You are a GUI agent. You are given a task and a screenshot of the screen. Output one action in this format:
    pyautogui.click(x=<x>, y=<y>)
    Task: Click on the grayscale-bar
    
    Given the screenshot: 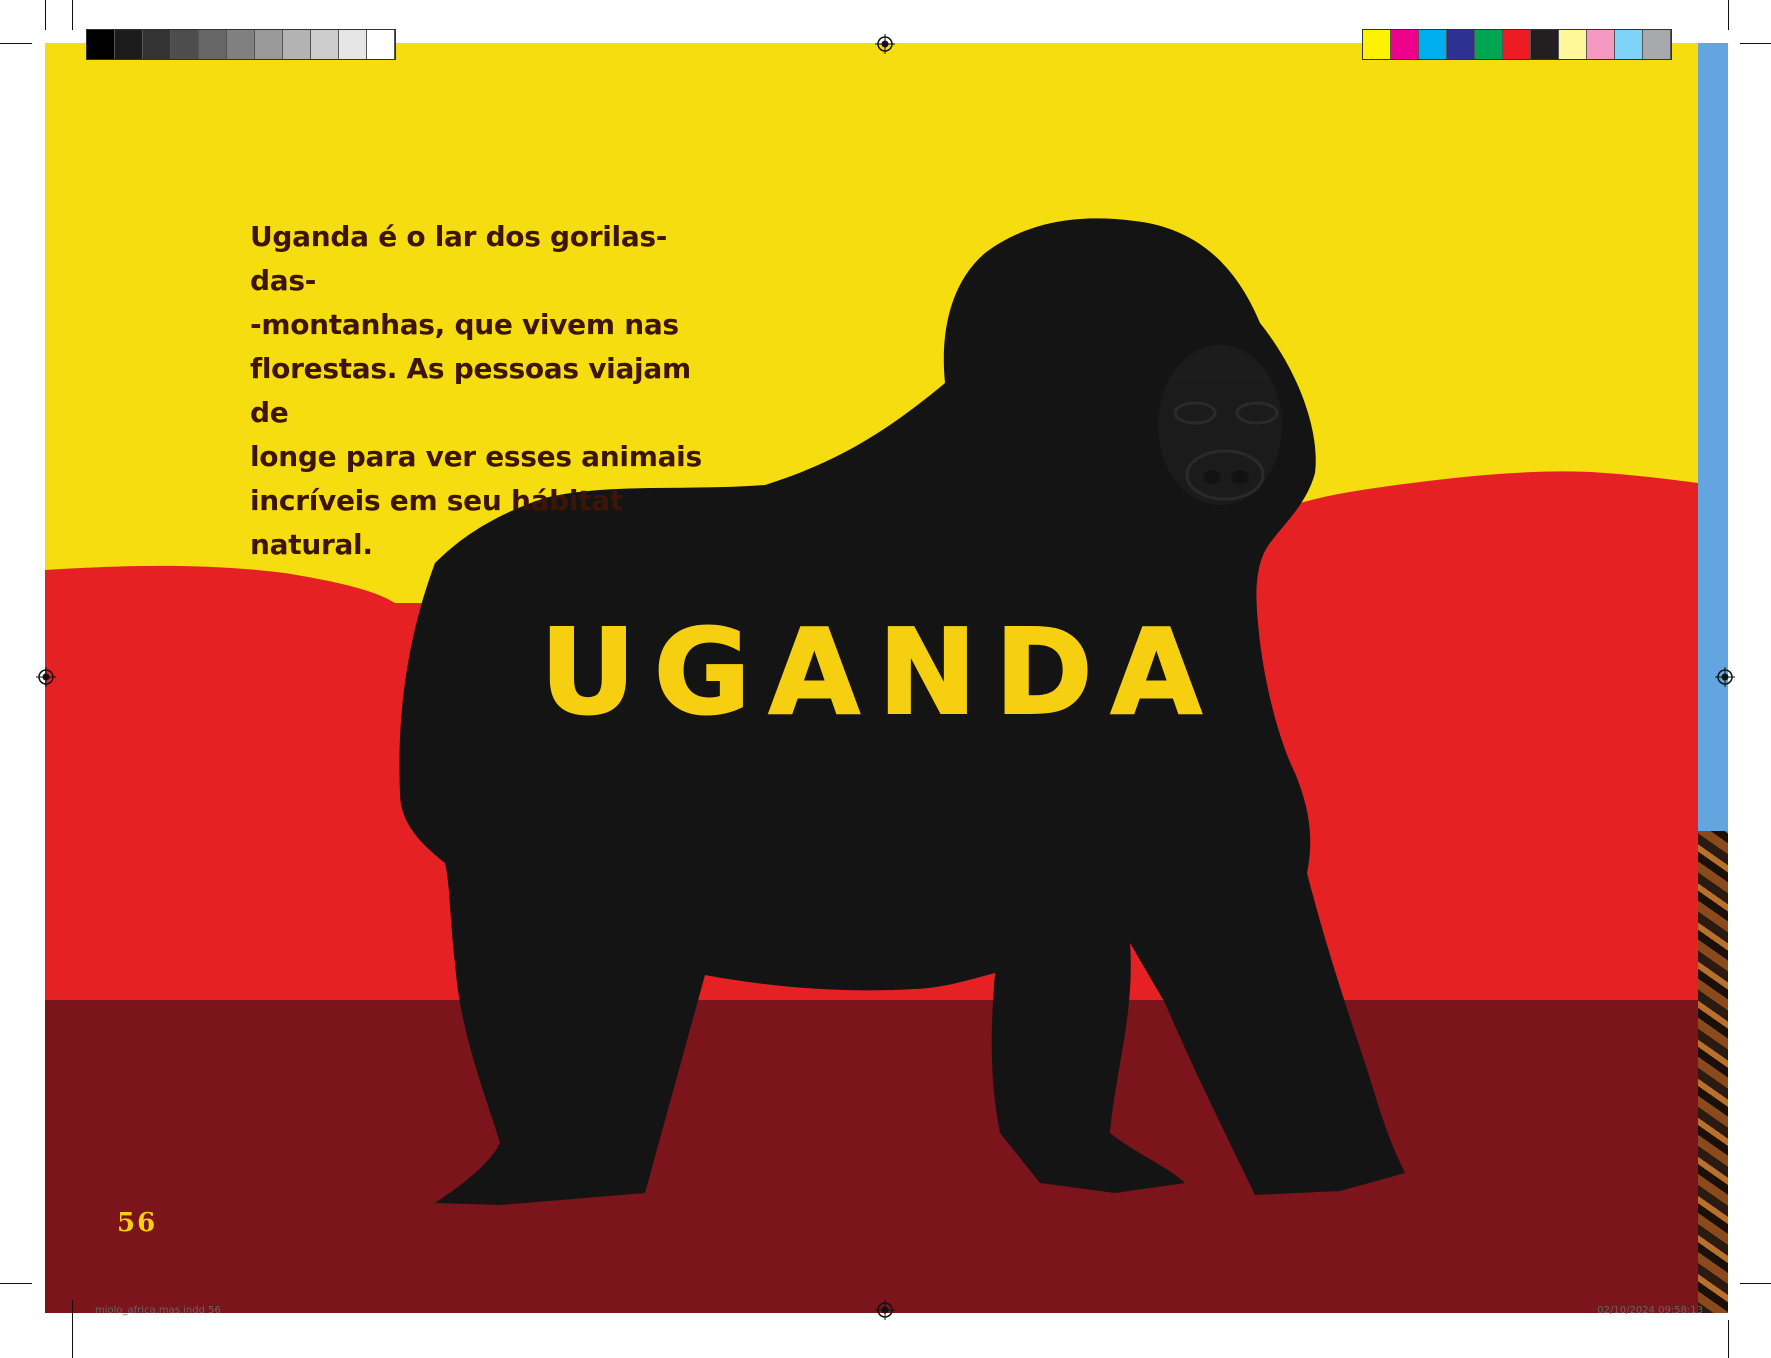 What is the action you would take?
    pyautogui.click(x=241, y=44)
    